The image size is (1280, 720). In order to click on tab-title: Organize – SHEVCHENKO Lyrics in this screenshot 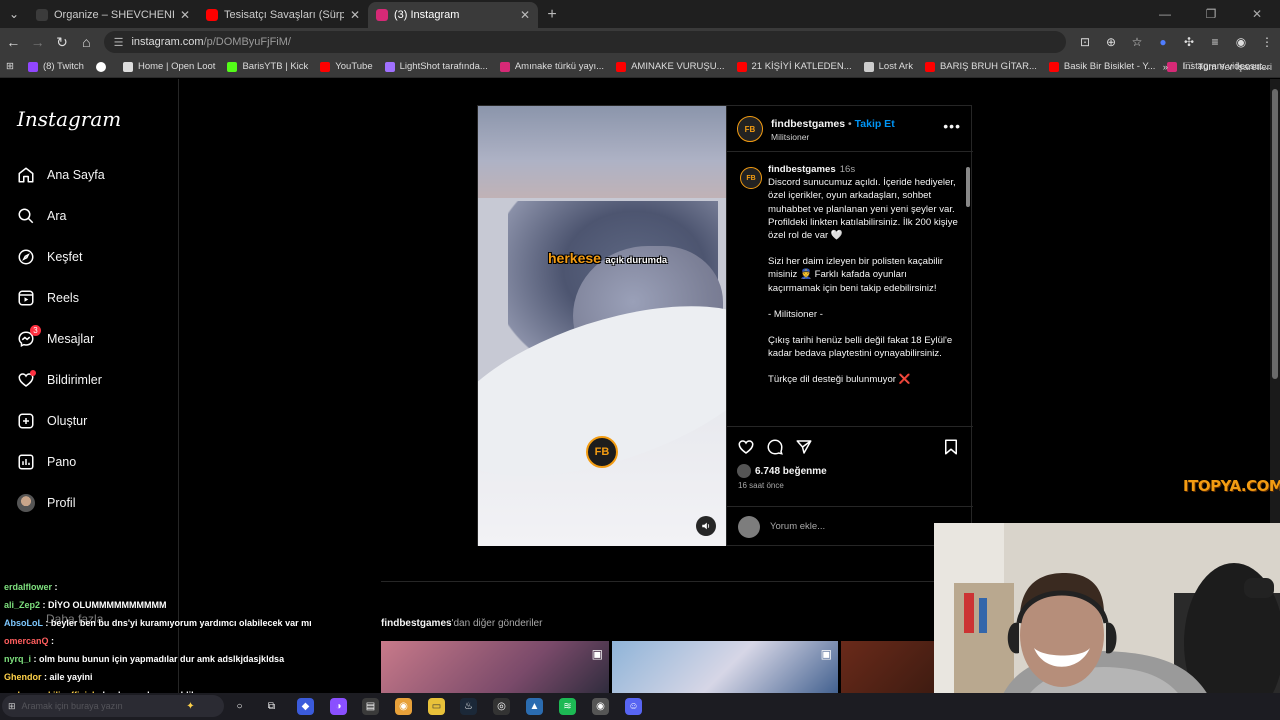, I will do `click(114, 15)`.